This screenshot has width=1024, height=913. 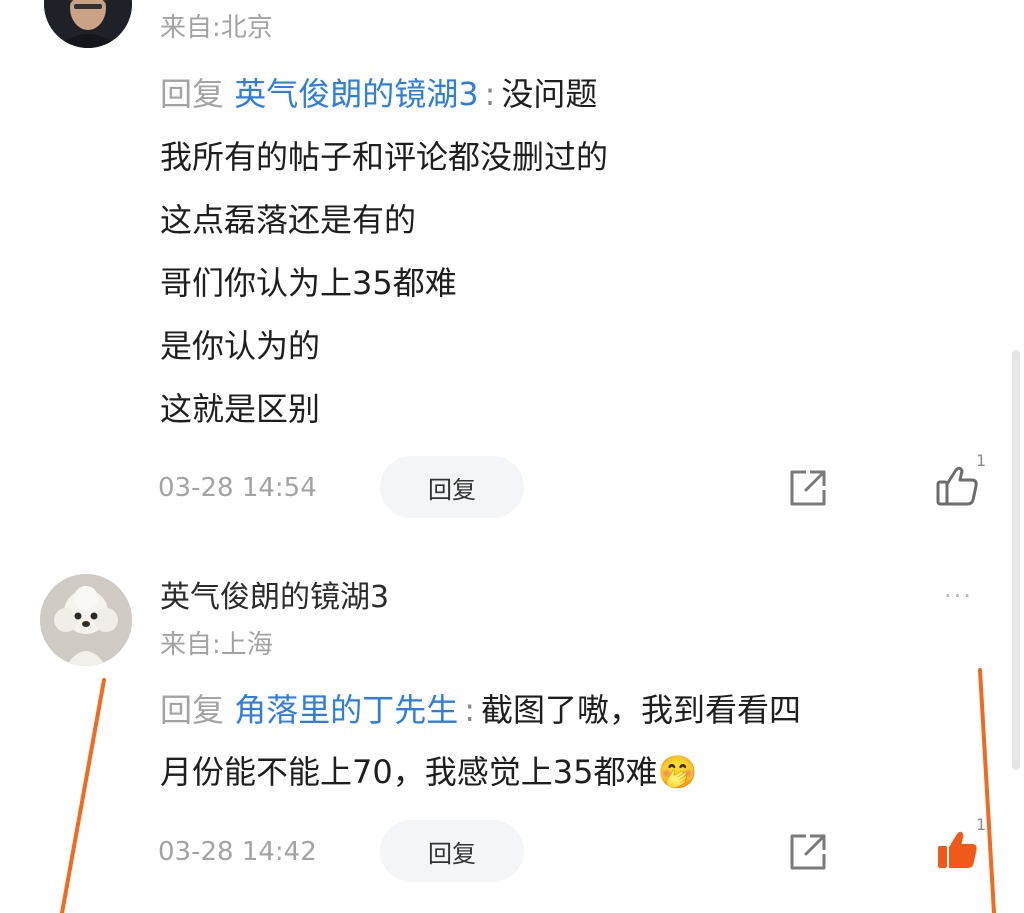 I want to click on annotation-line-right, so click(x=987, y=790).